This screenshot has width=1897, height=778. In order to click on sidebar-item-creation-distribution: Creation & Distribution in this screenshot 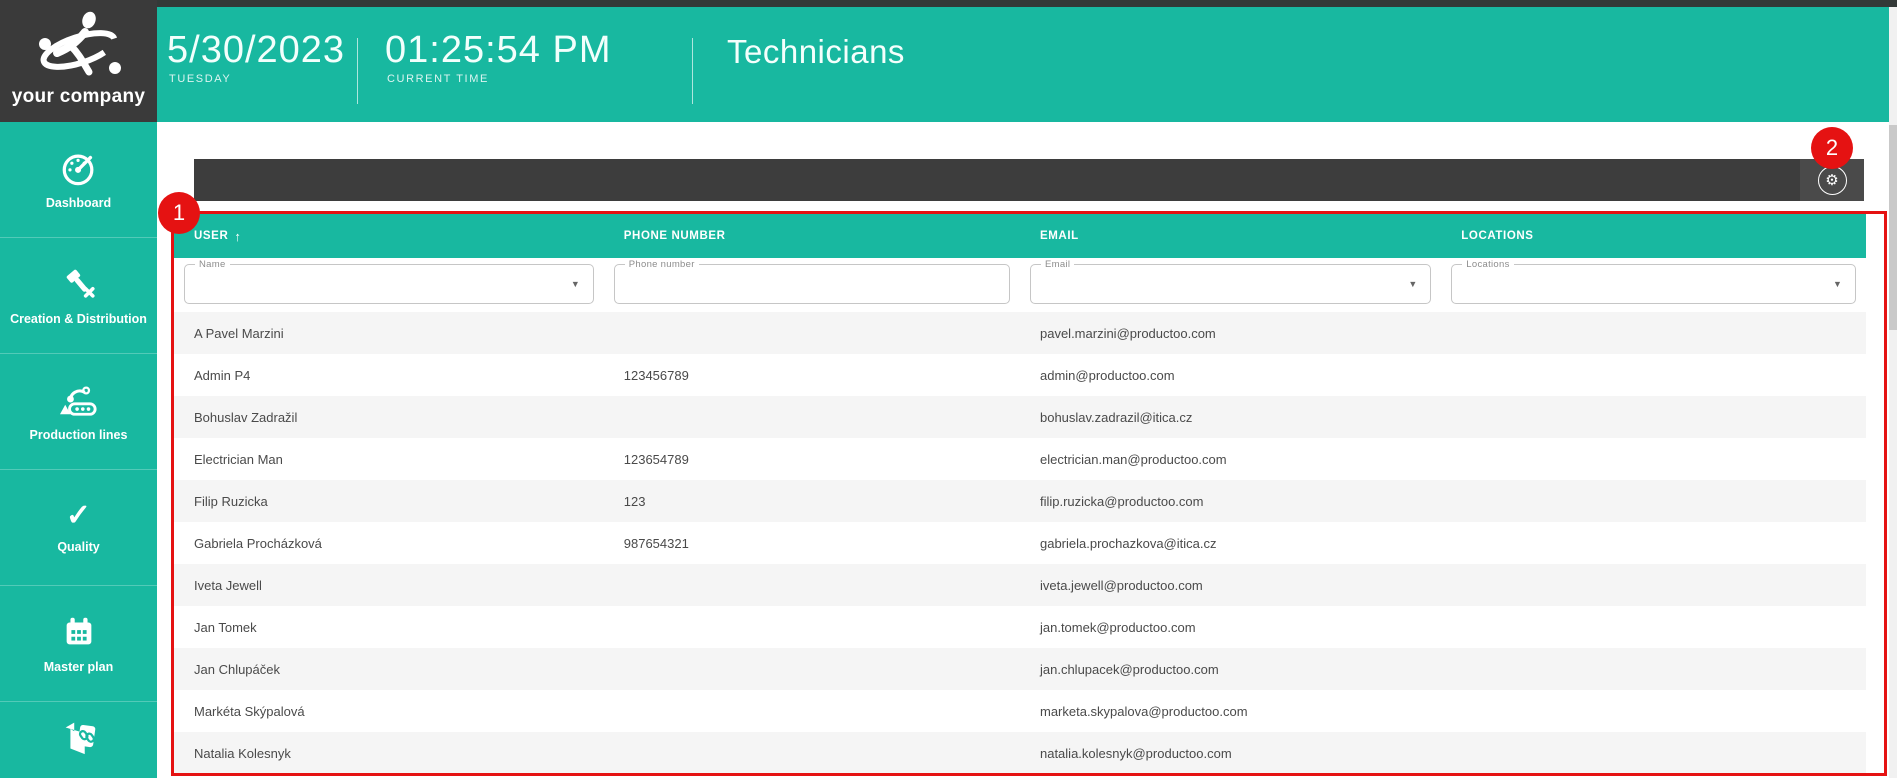, I will do `click(78, 296)`.